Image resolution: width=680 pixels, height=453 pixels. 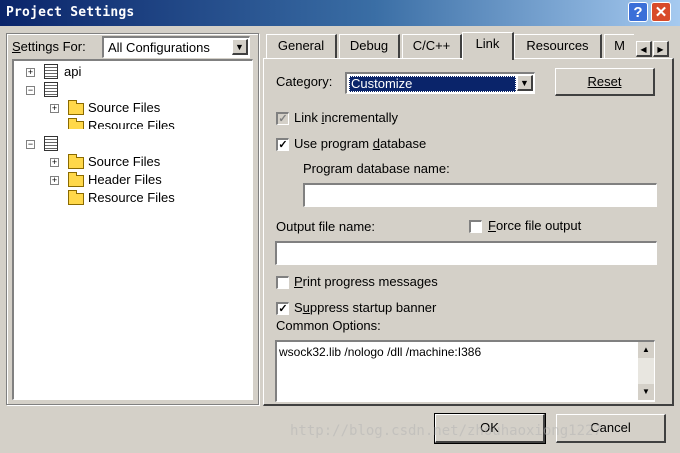 What do you see at coordinates (366, 281) in the screenshot?
I see `print-progress-label: Print progress messages` at bounding box center [366, 281].